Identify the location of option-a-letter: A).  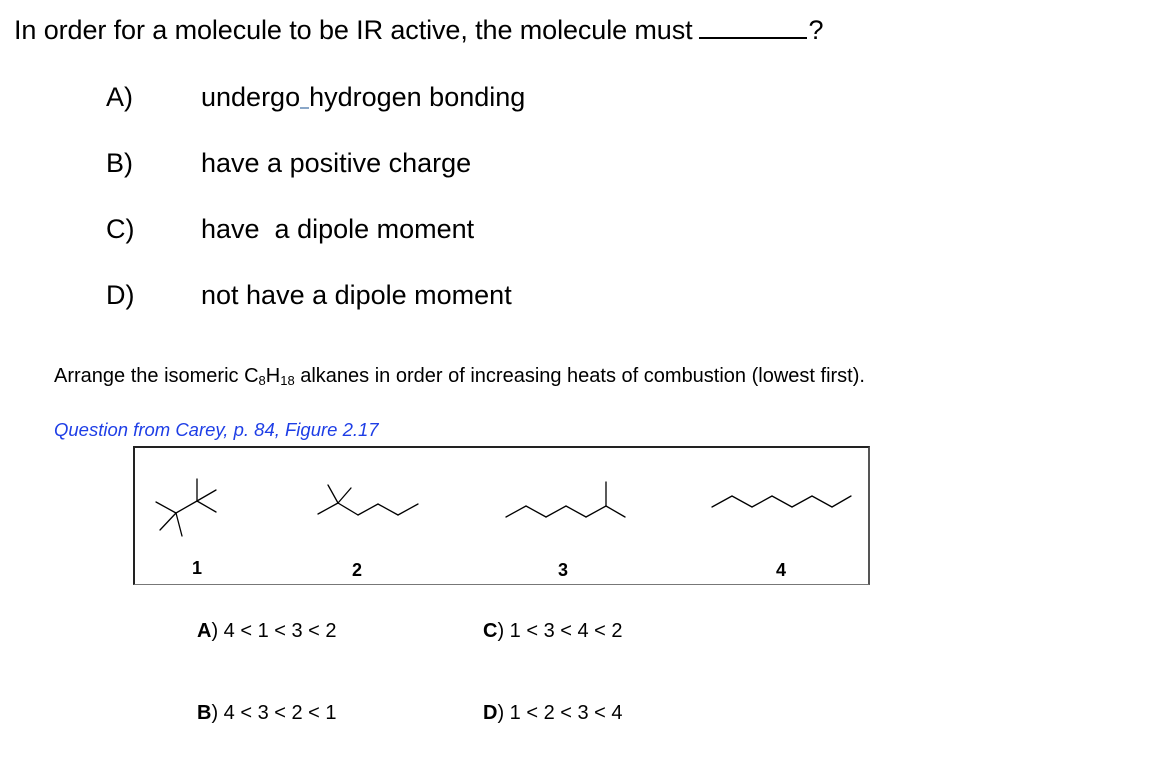
(119, 97).